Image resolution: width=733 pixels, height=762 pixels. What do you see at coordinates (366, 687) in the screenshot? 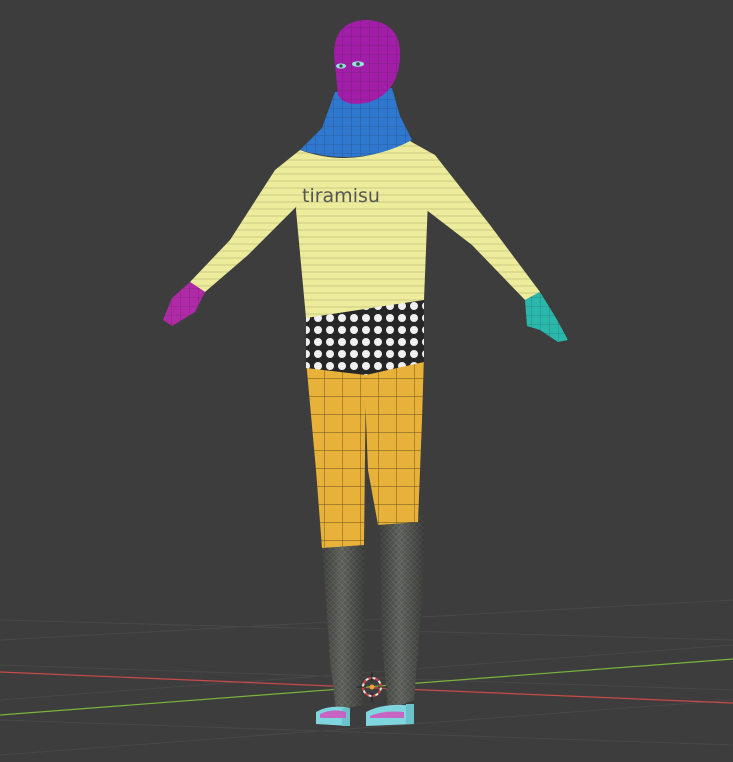
I see `y-axis-line` at bounding box center [366, 687].